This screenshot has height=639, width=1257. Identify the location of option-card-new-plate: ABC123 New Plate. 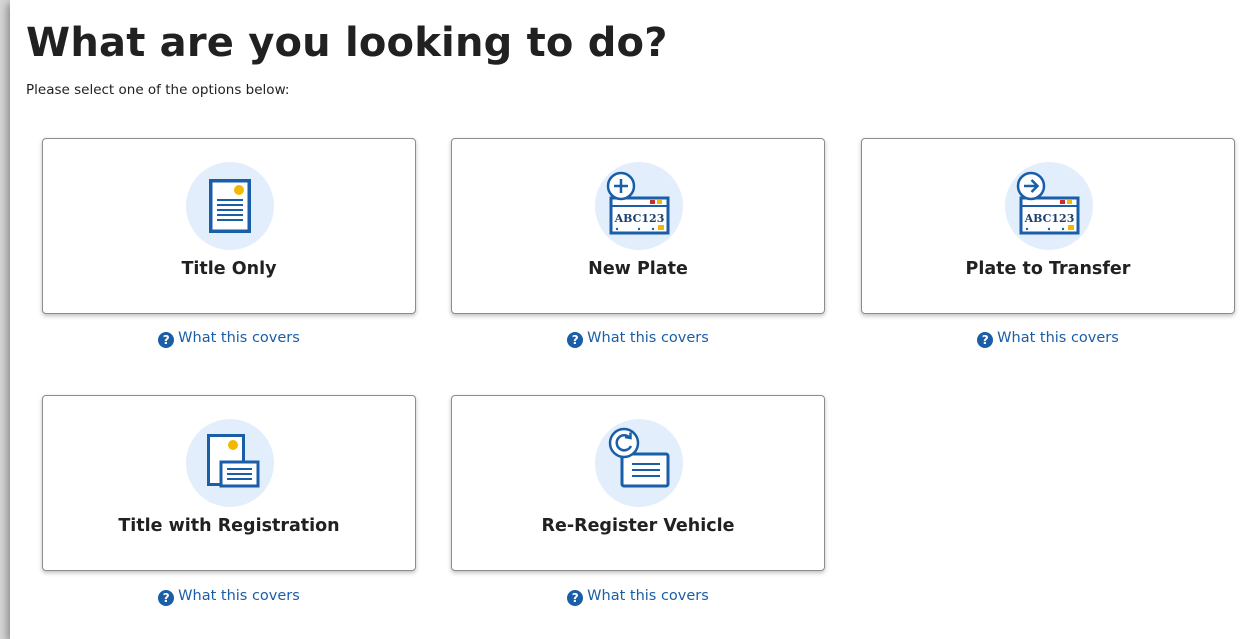
(638, 226).